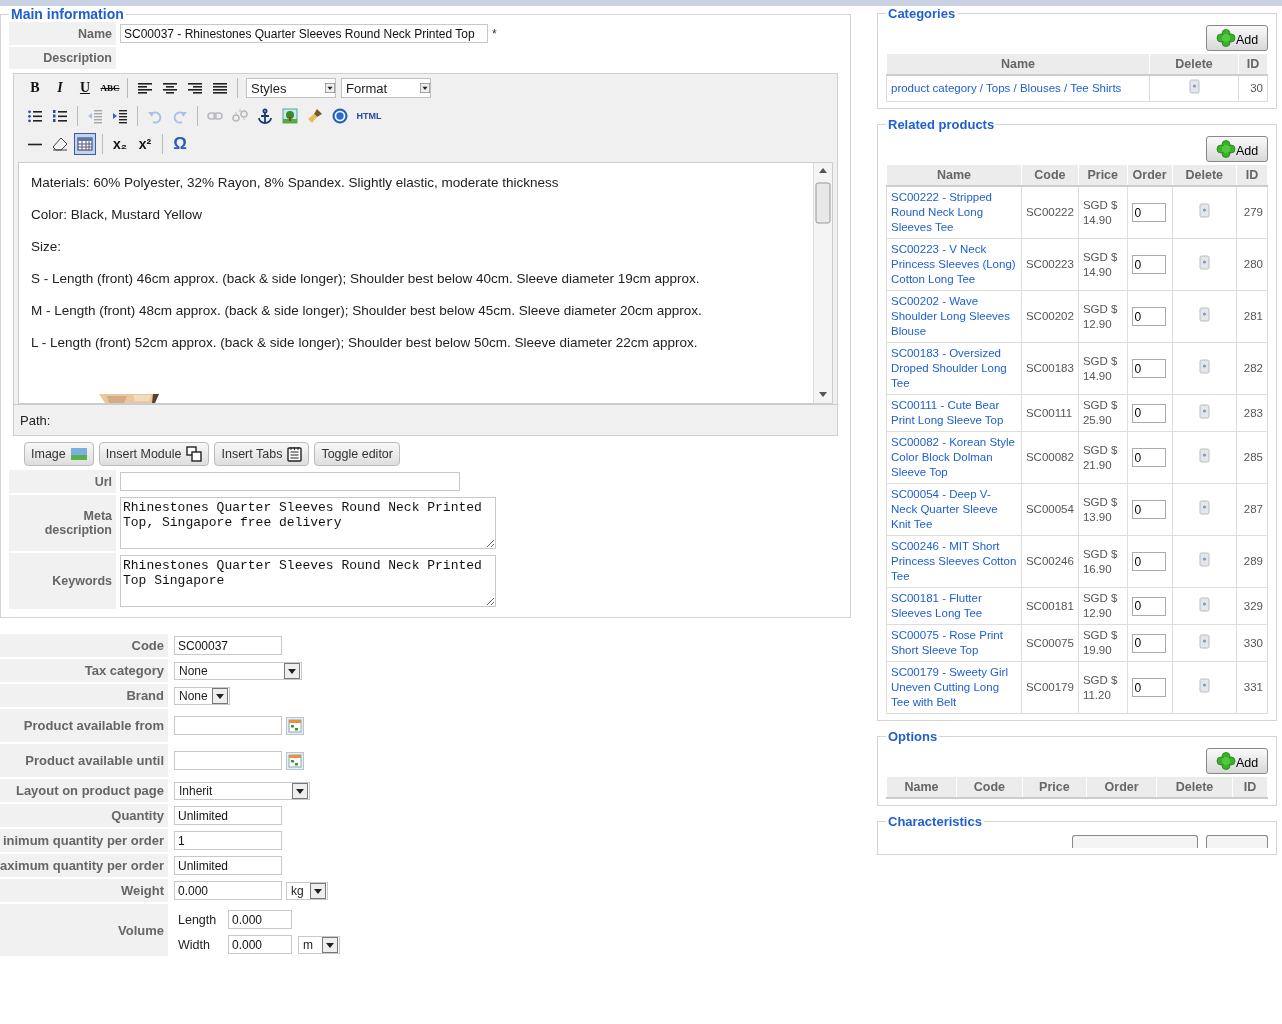 This screenshot has width=1282, height=1024. Describe the element at coordinates (145, 144) in the screenshot. I see `superscript-button: x²` at that location.